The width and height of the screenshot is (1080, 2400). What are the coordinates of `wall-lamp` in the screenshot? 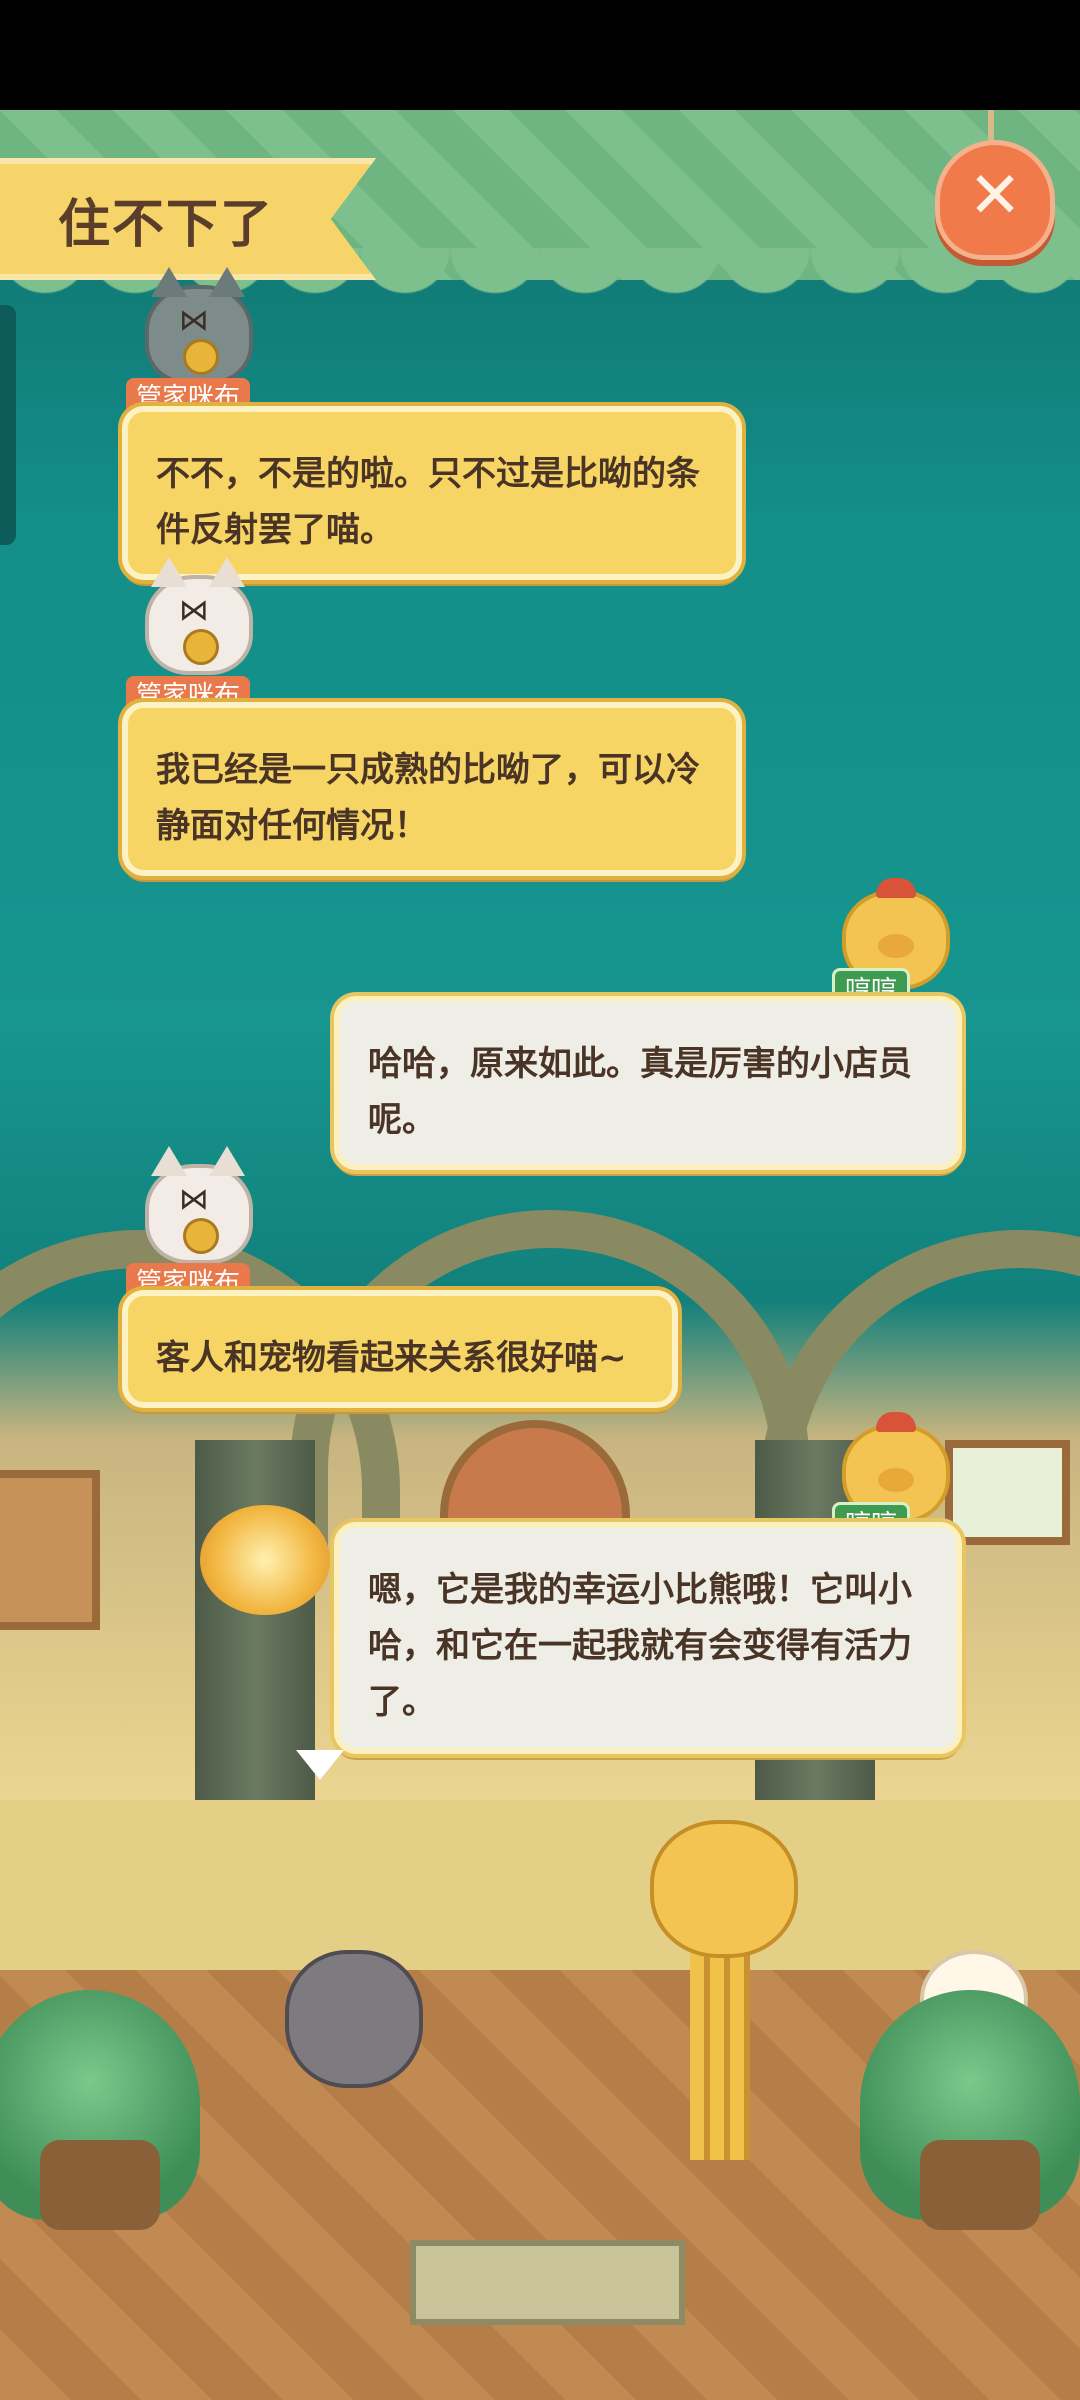 It's located at (265, 1560).